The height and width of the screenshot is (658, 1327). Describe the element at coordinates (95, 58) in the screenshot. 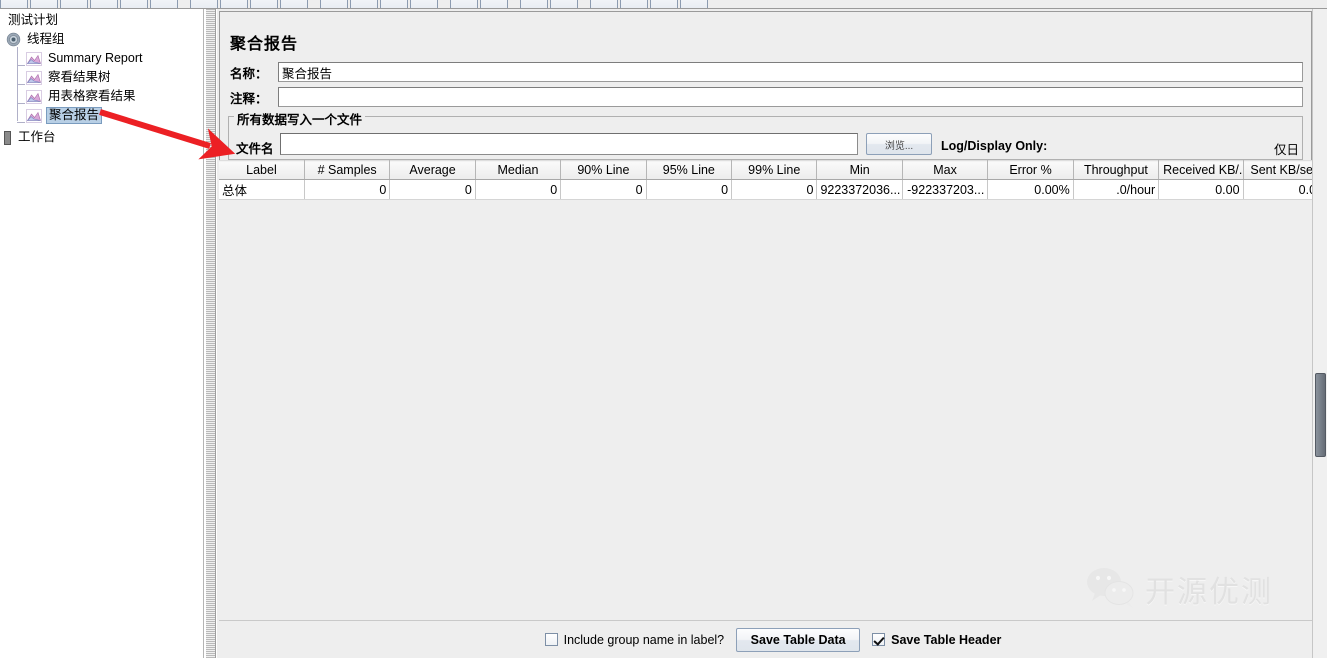

I see `tree-item-label: Summary Report` at that location.